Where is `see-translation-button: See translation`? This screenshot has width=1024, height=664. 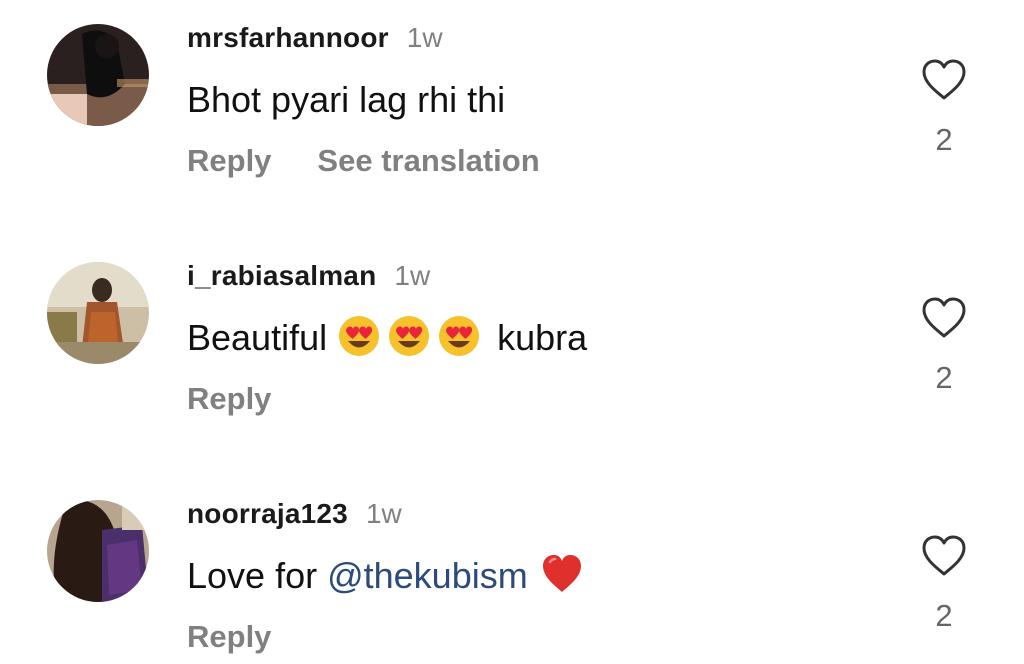
see-translation-button: See translation is located at coordinates (428, 160).